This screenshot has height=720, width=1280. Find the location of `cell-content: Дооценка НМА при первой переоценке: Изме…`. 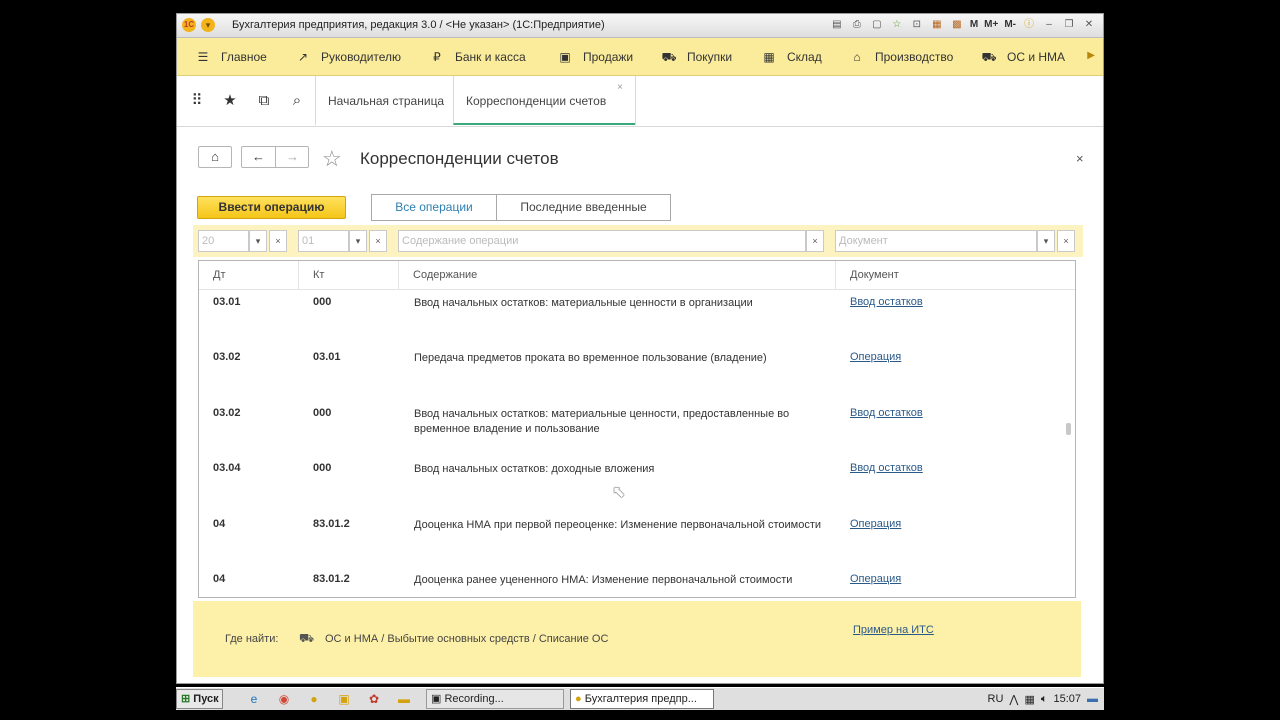

cell-content: Дооценка НМА при первой переоценке: Изме… is located at coordinates (617, 525).